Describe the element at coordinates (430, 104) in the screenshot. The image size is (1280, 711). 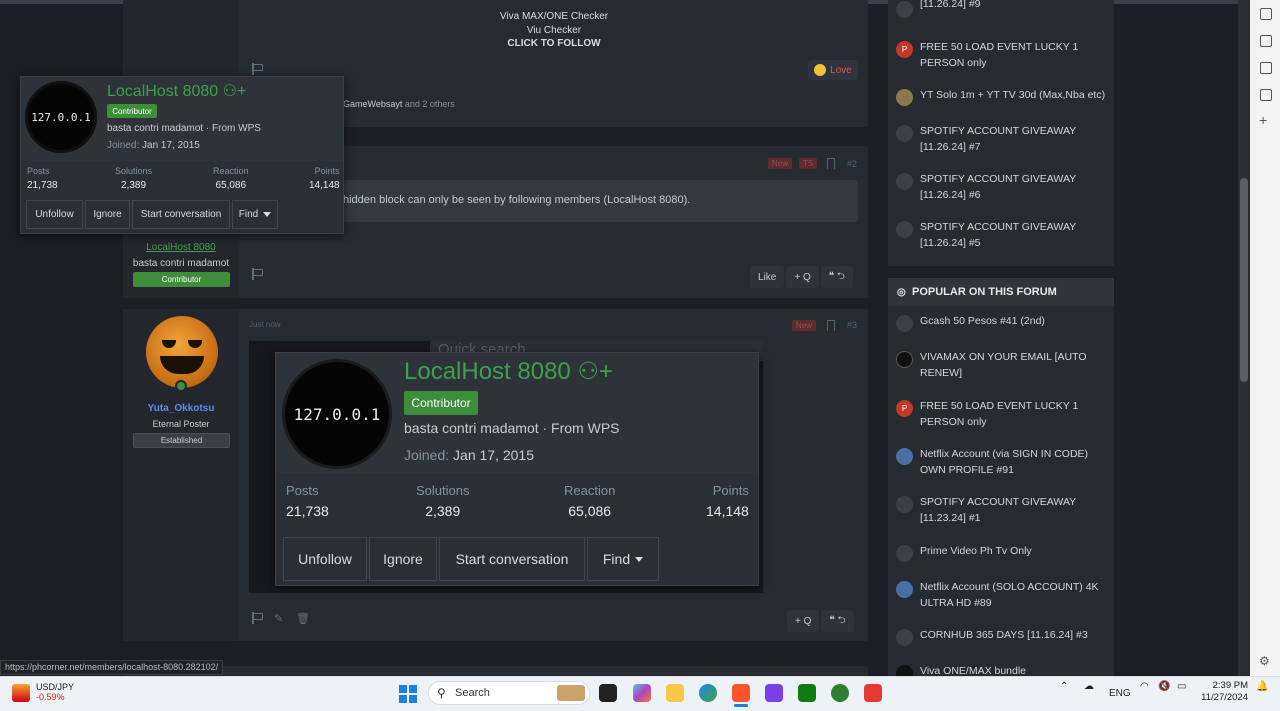
I see `reactors-others: and 2 others` at that location.